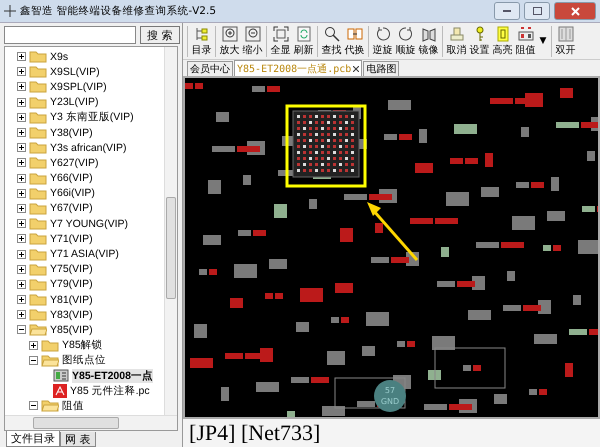 This screenshot has height=447, width=600. Describe the element at coordinates (382, 34) in the screenshot. I see `rotate-left-icon` at that location.